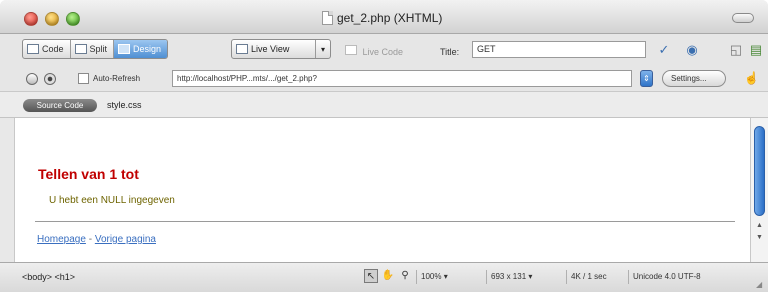 The image size is (768, 292). I want to click on zoom-window-button, so click(73, 19).